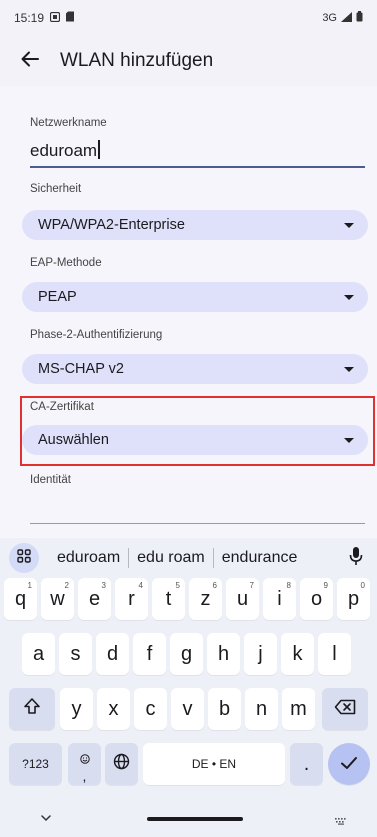 This screenshot has width=377, height=837. I want to click on phase2-label: Phase-2-Authentifizierung, so click(96, 335).